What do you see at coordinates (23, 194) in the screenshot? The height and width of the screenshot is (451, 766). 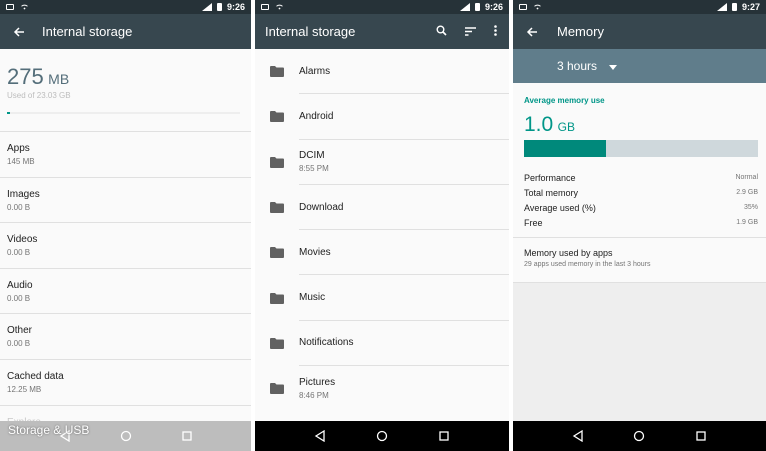 I see `category-title: Images` at bounding box center [23, 194].